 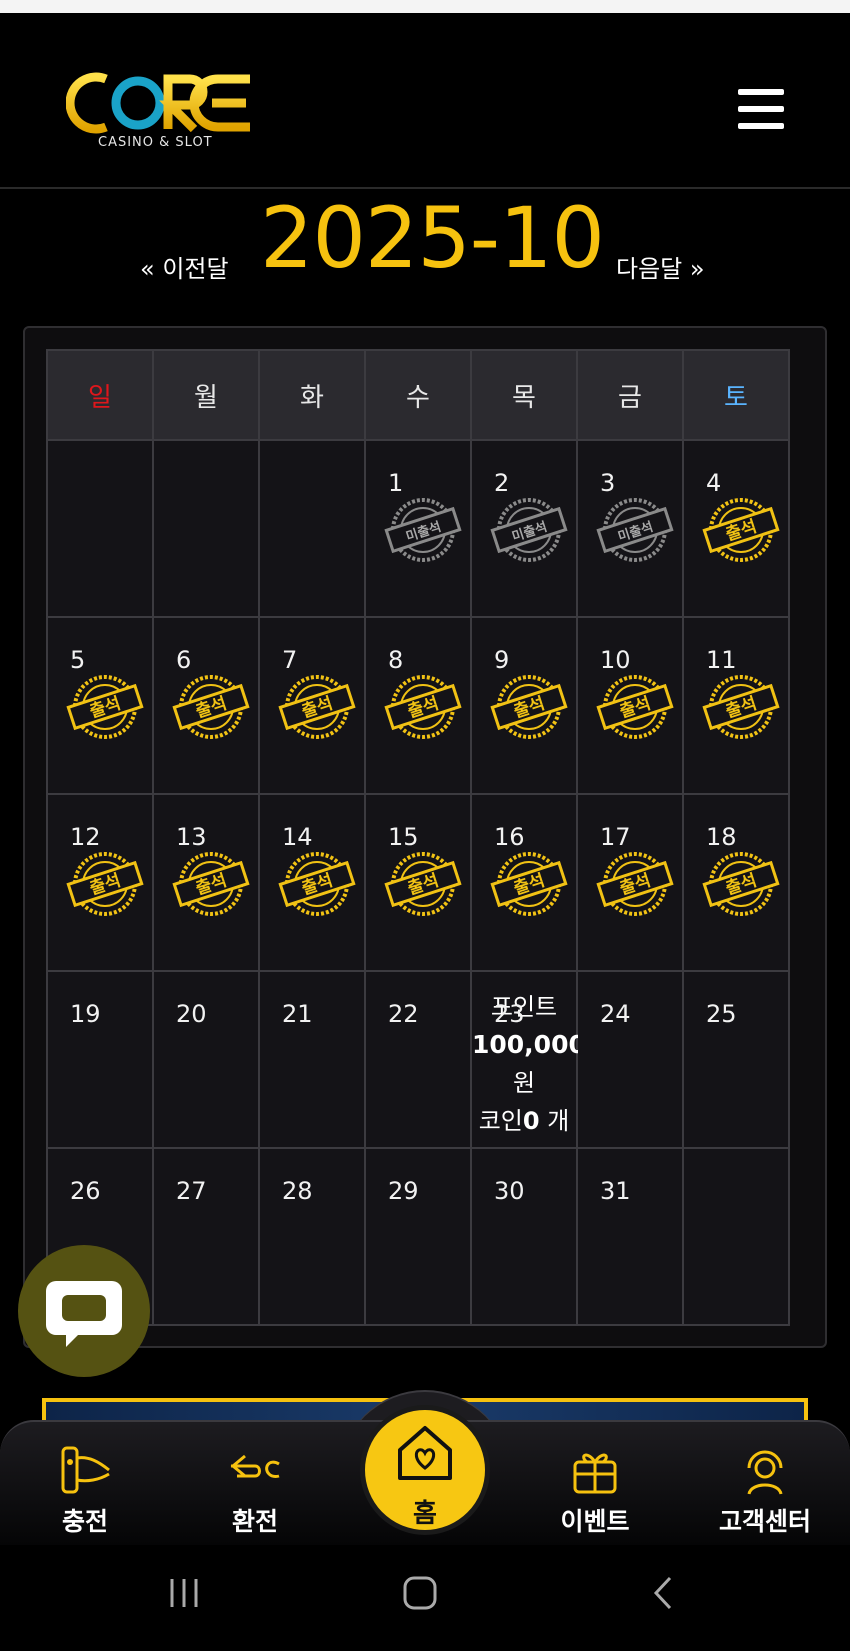 I want to click on calendar-day-cell: 14 출석, so click(x=312, y=882).